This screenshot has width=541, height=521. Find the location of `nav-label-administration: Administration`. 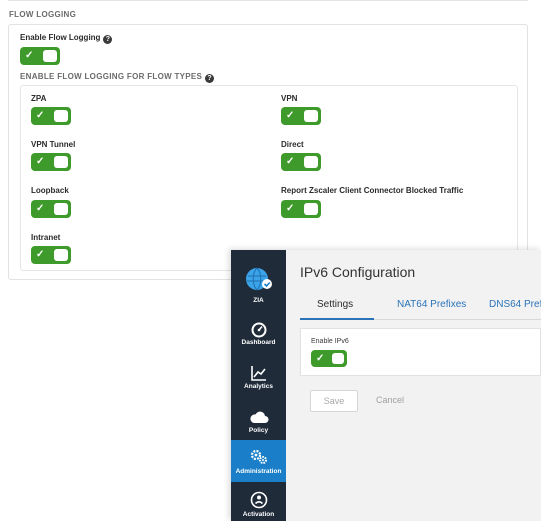

nav-label-administration: Administration is located at coordinates (258, 471).